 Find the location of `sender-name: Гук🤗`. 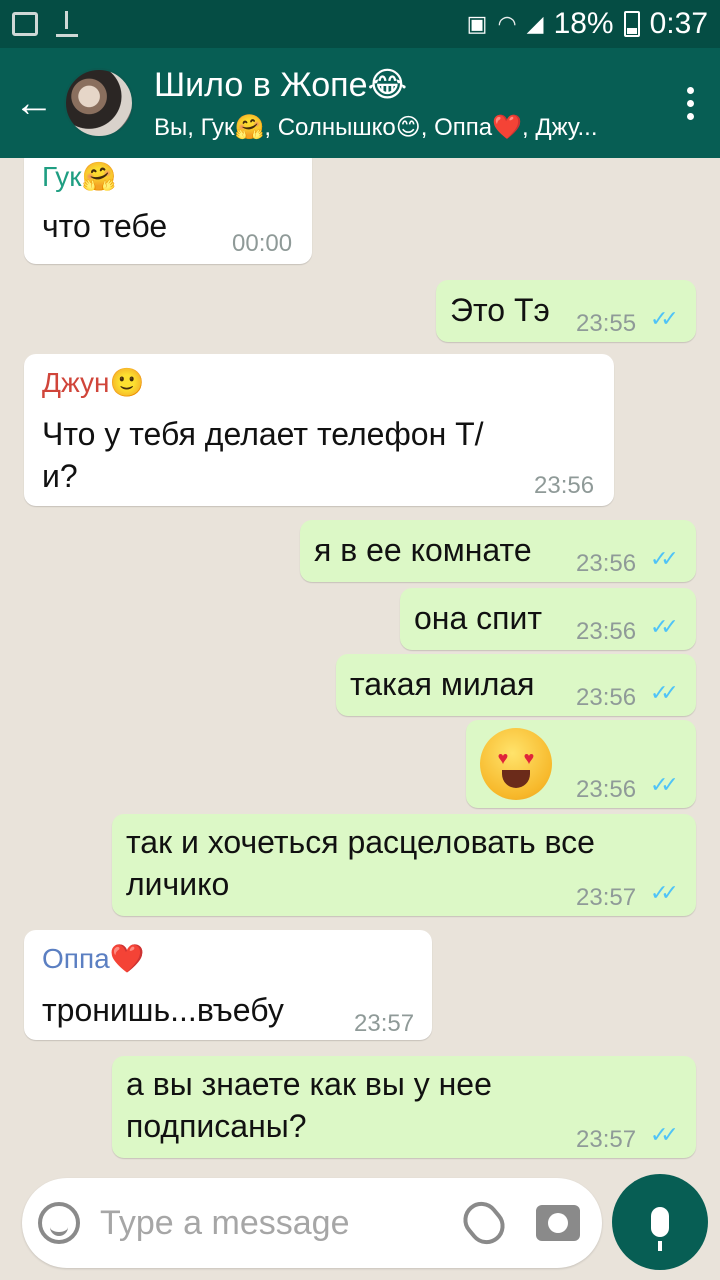

sender-name: Гук🤗 is located at coordinates (79, 176).